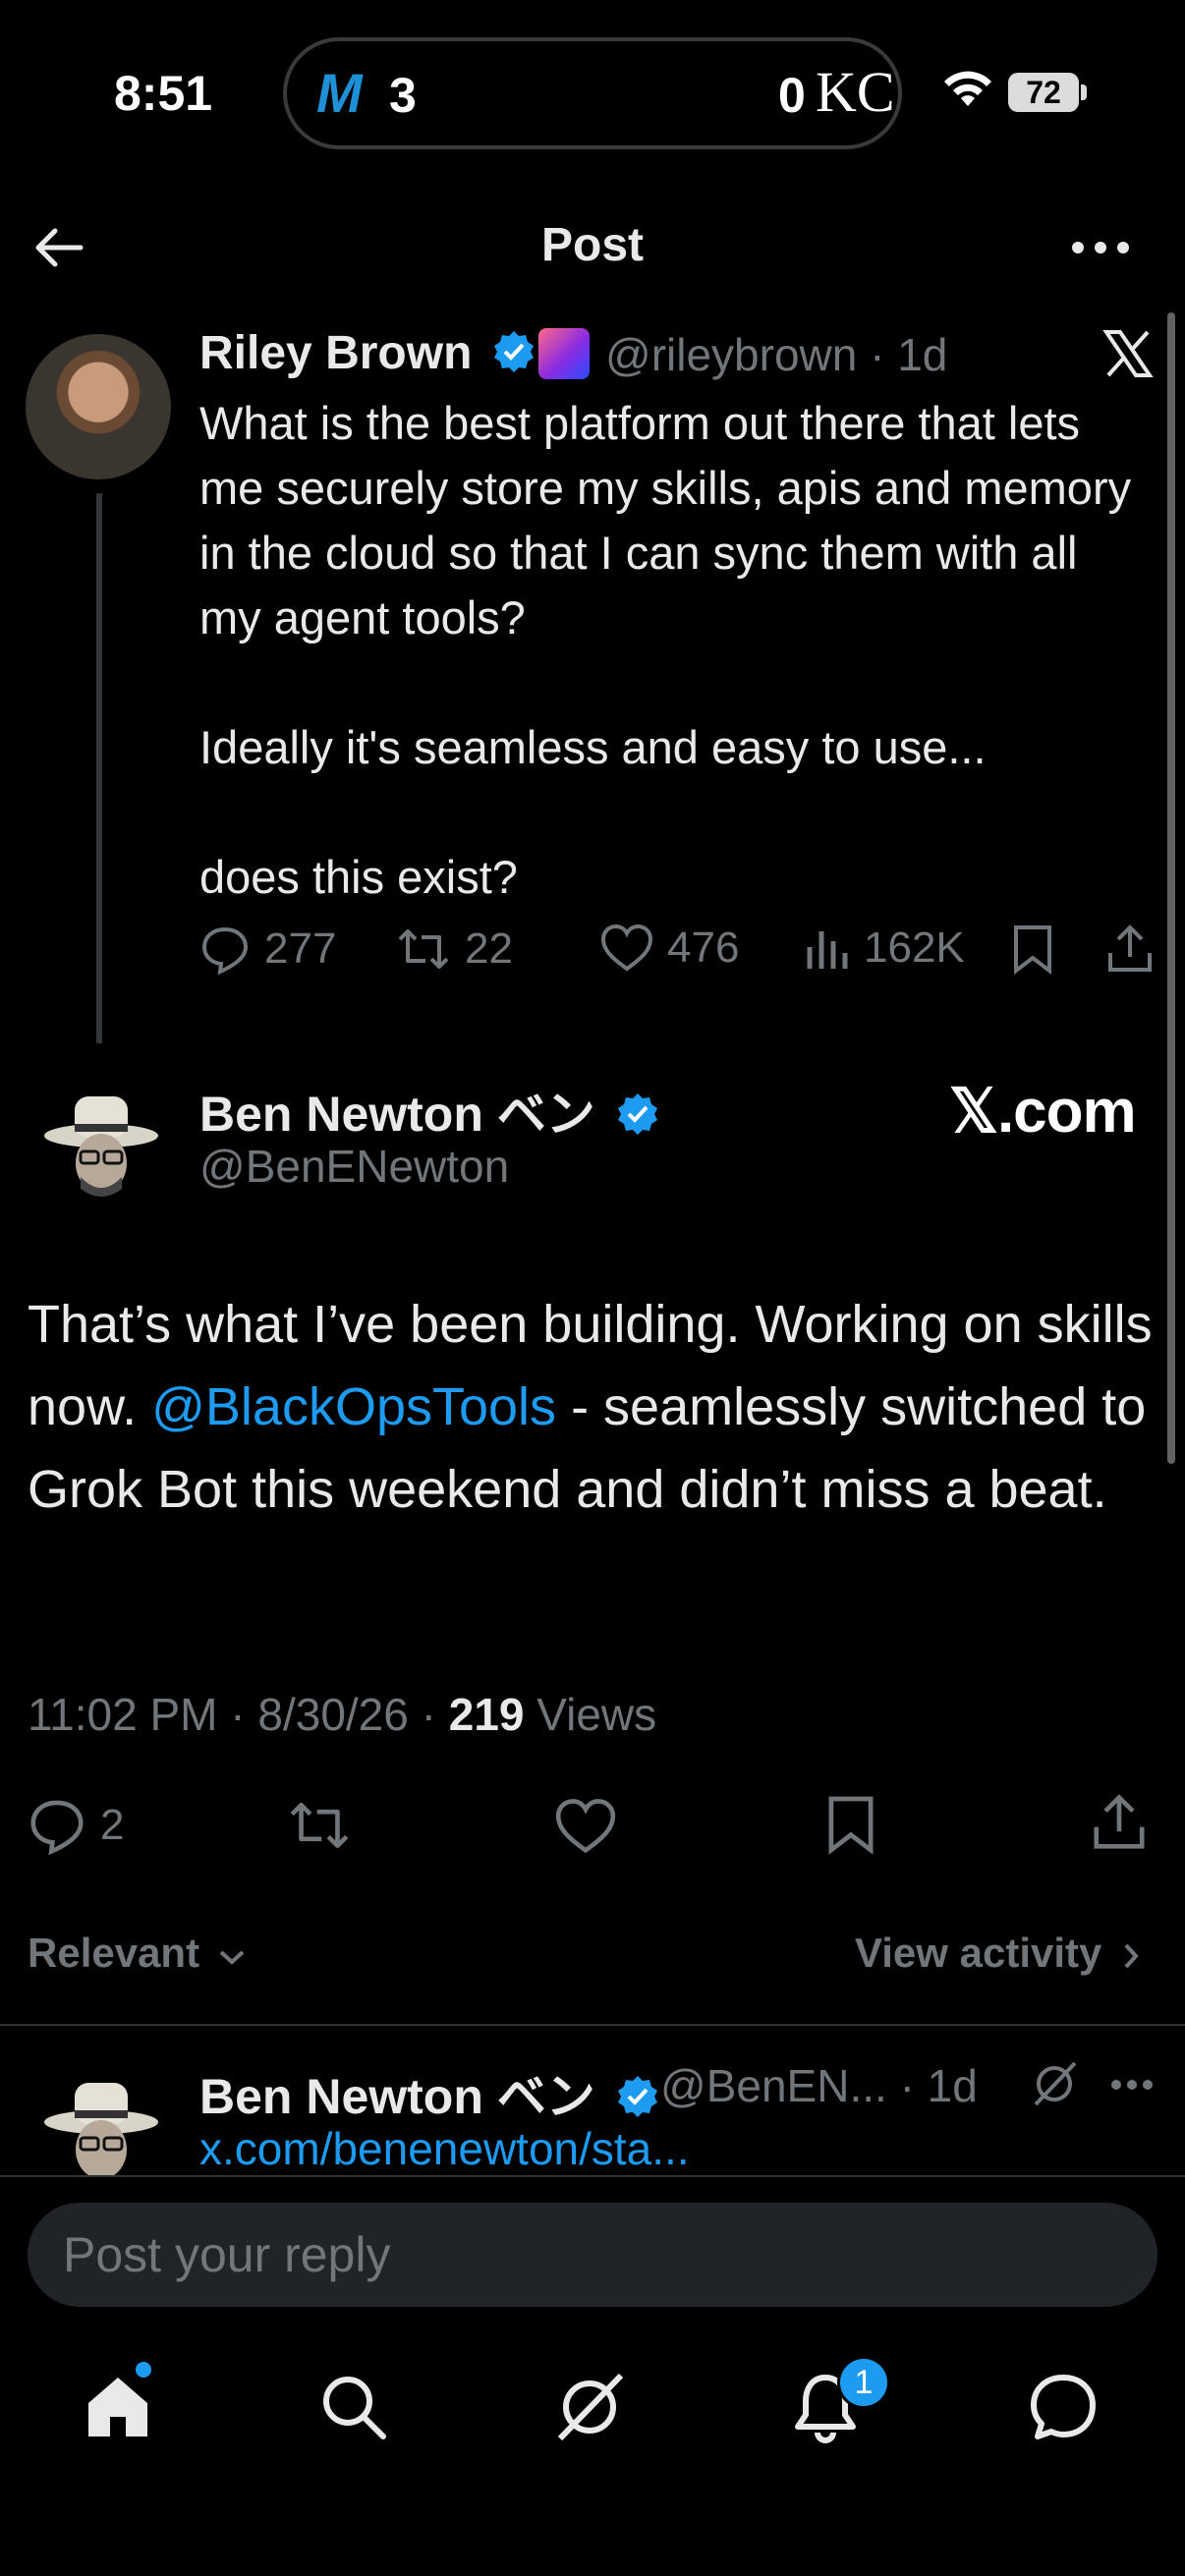 The image size is (1185, 2576). I want to click on battery-indicator: 72, so click(1044, 92).